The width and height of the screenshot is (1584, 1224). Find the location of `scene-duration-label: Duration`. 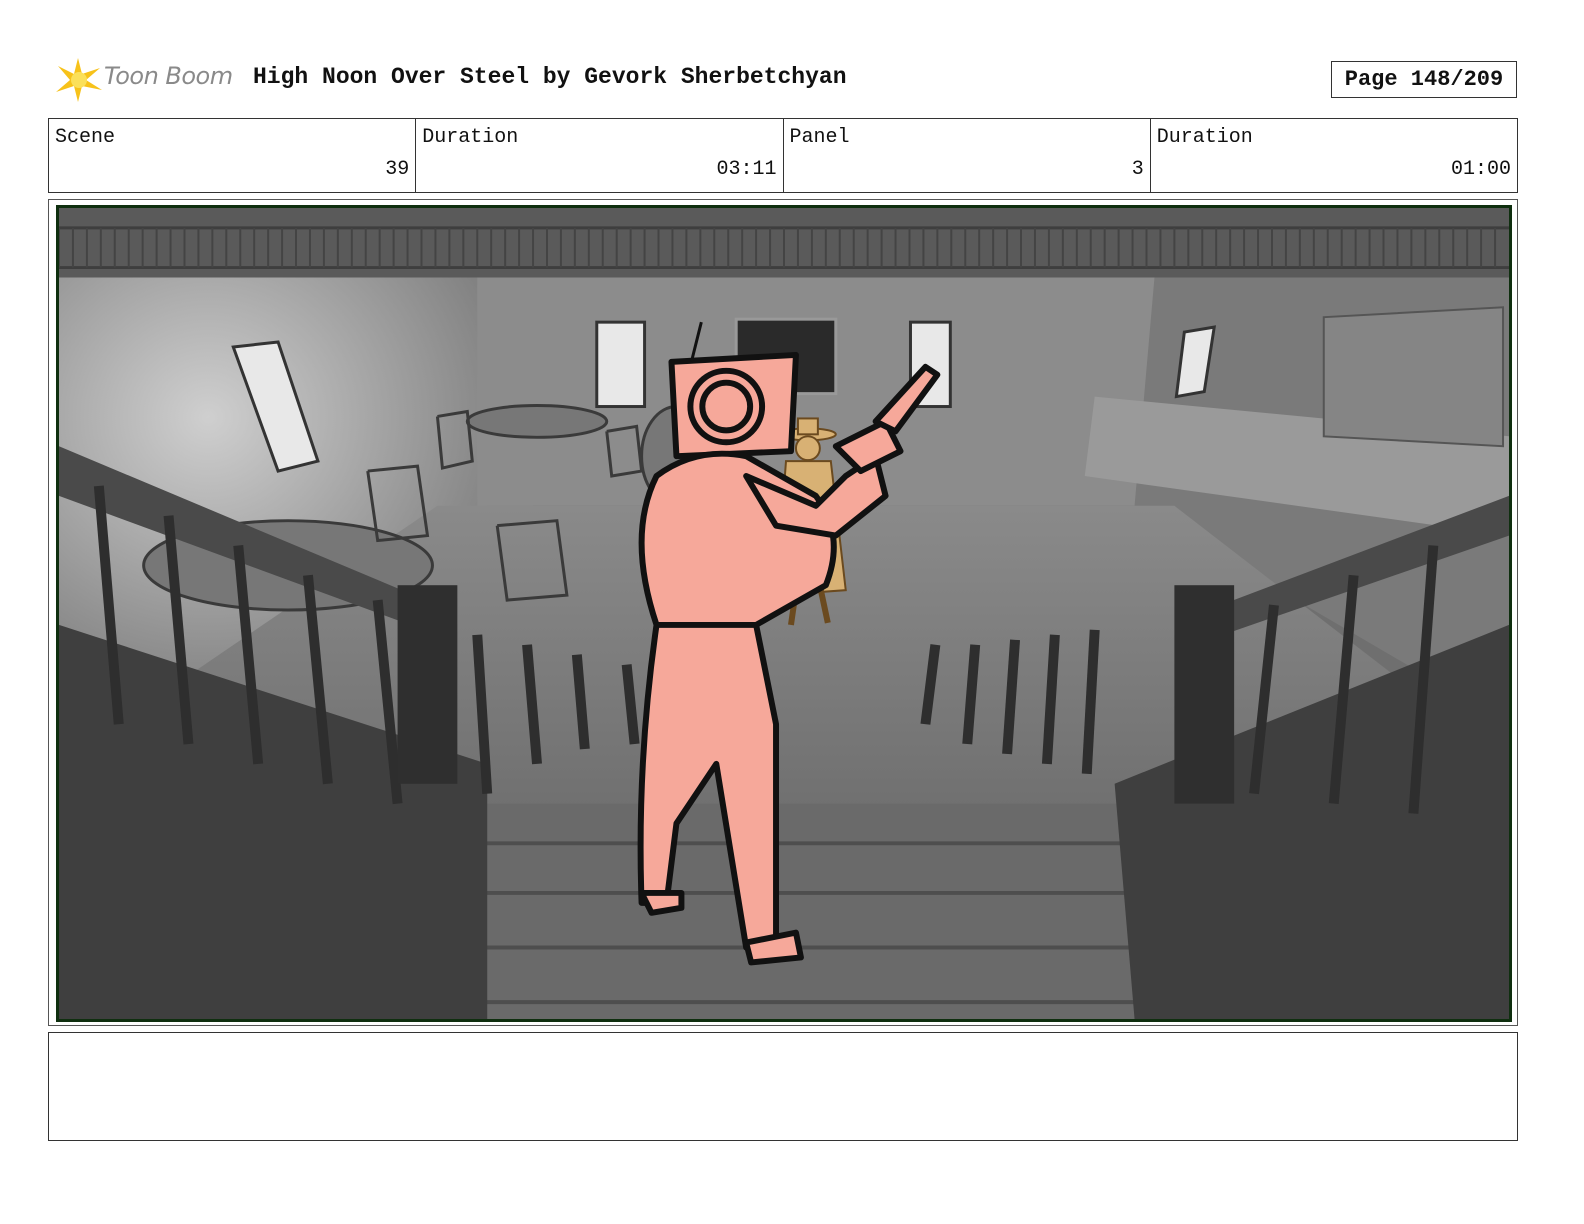

scene-duration-label: Duration is located at coordinates (470, 137).